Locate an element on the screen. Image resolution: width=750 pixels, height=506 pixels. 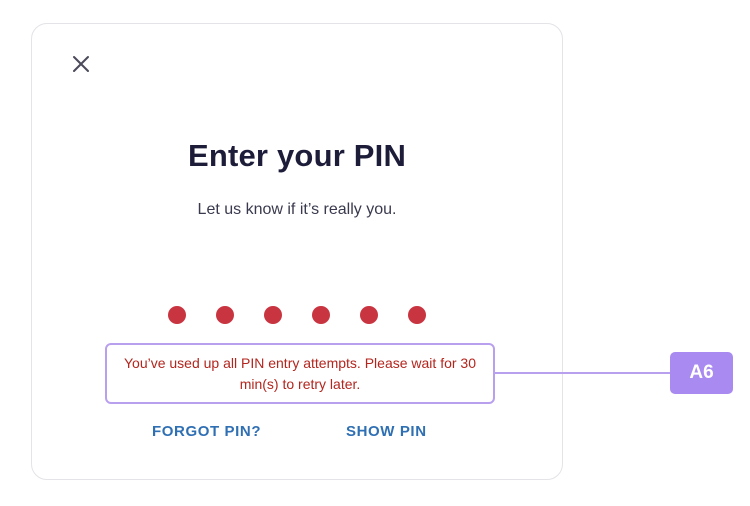
page-title: Enter your PIN is located at coordinates (297, 155).